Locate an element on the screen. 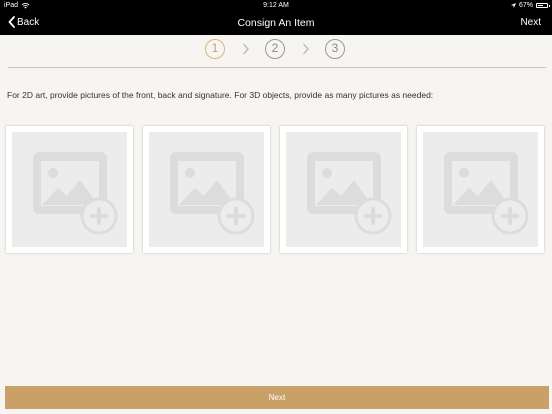  step-indicator: 1 2 3 is located at coordinates (276, 50).